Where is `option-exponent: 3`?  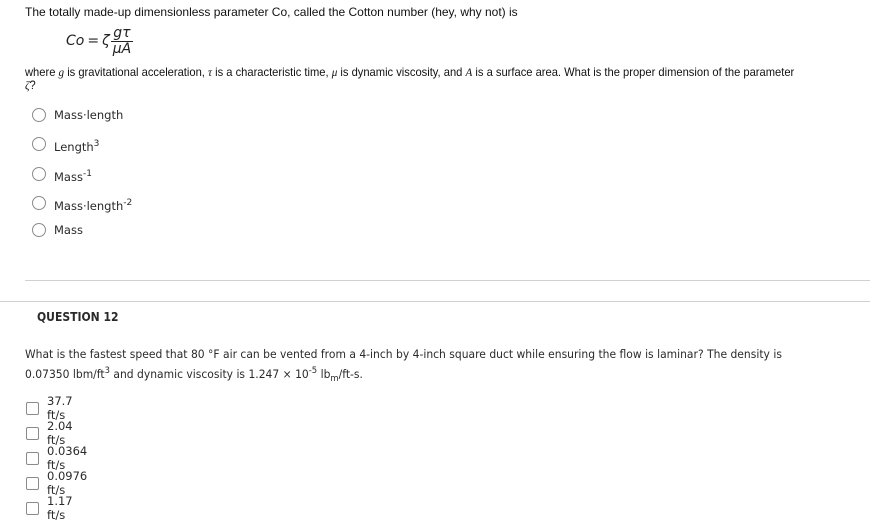 option-exponent: 3 is located at coordinates (96, 144).